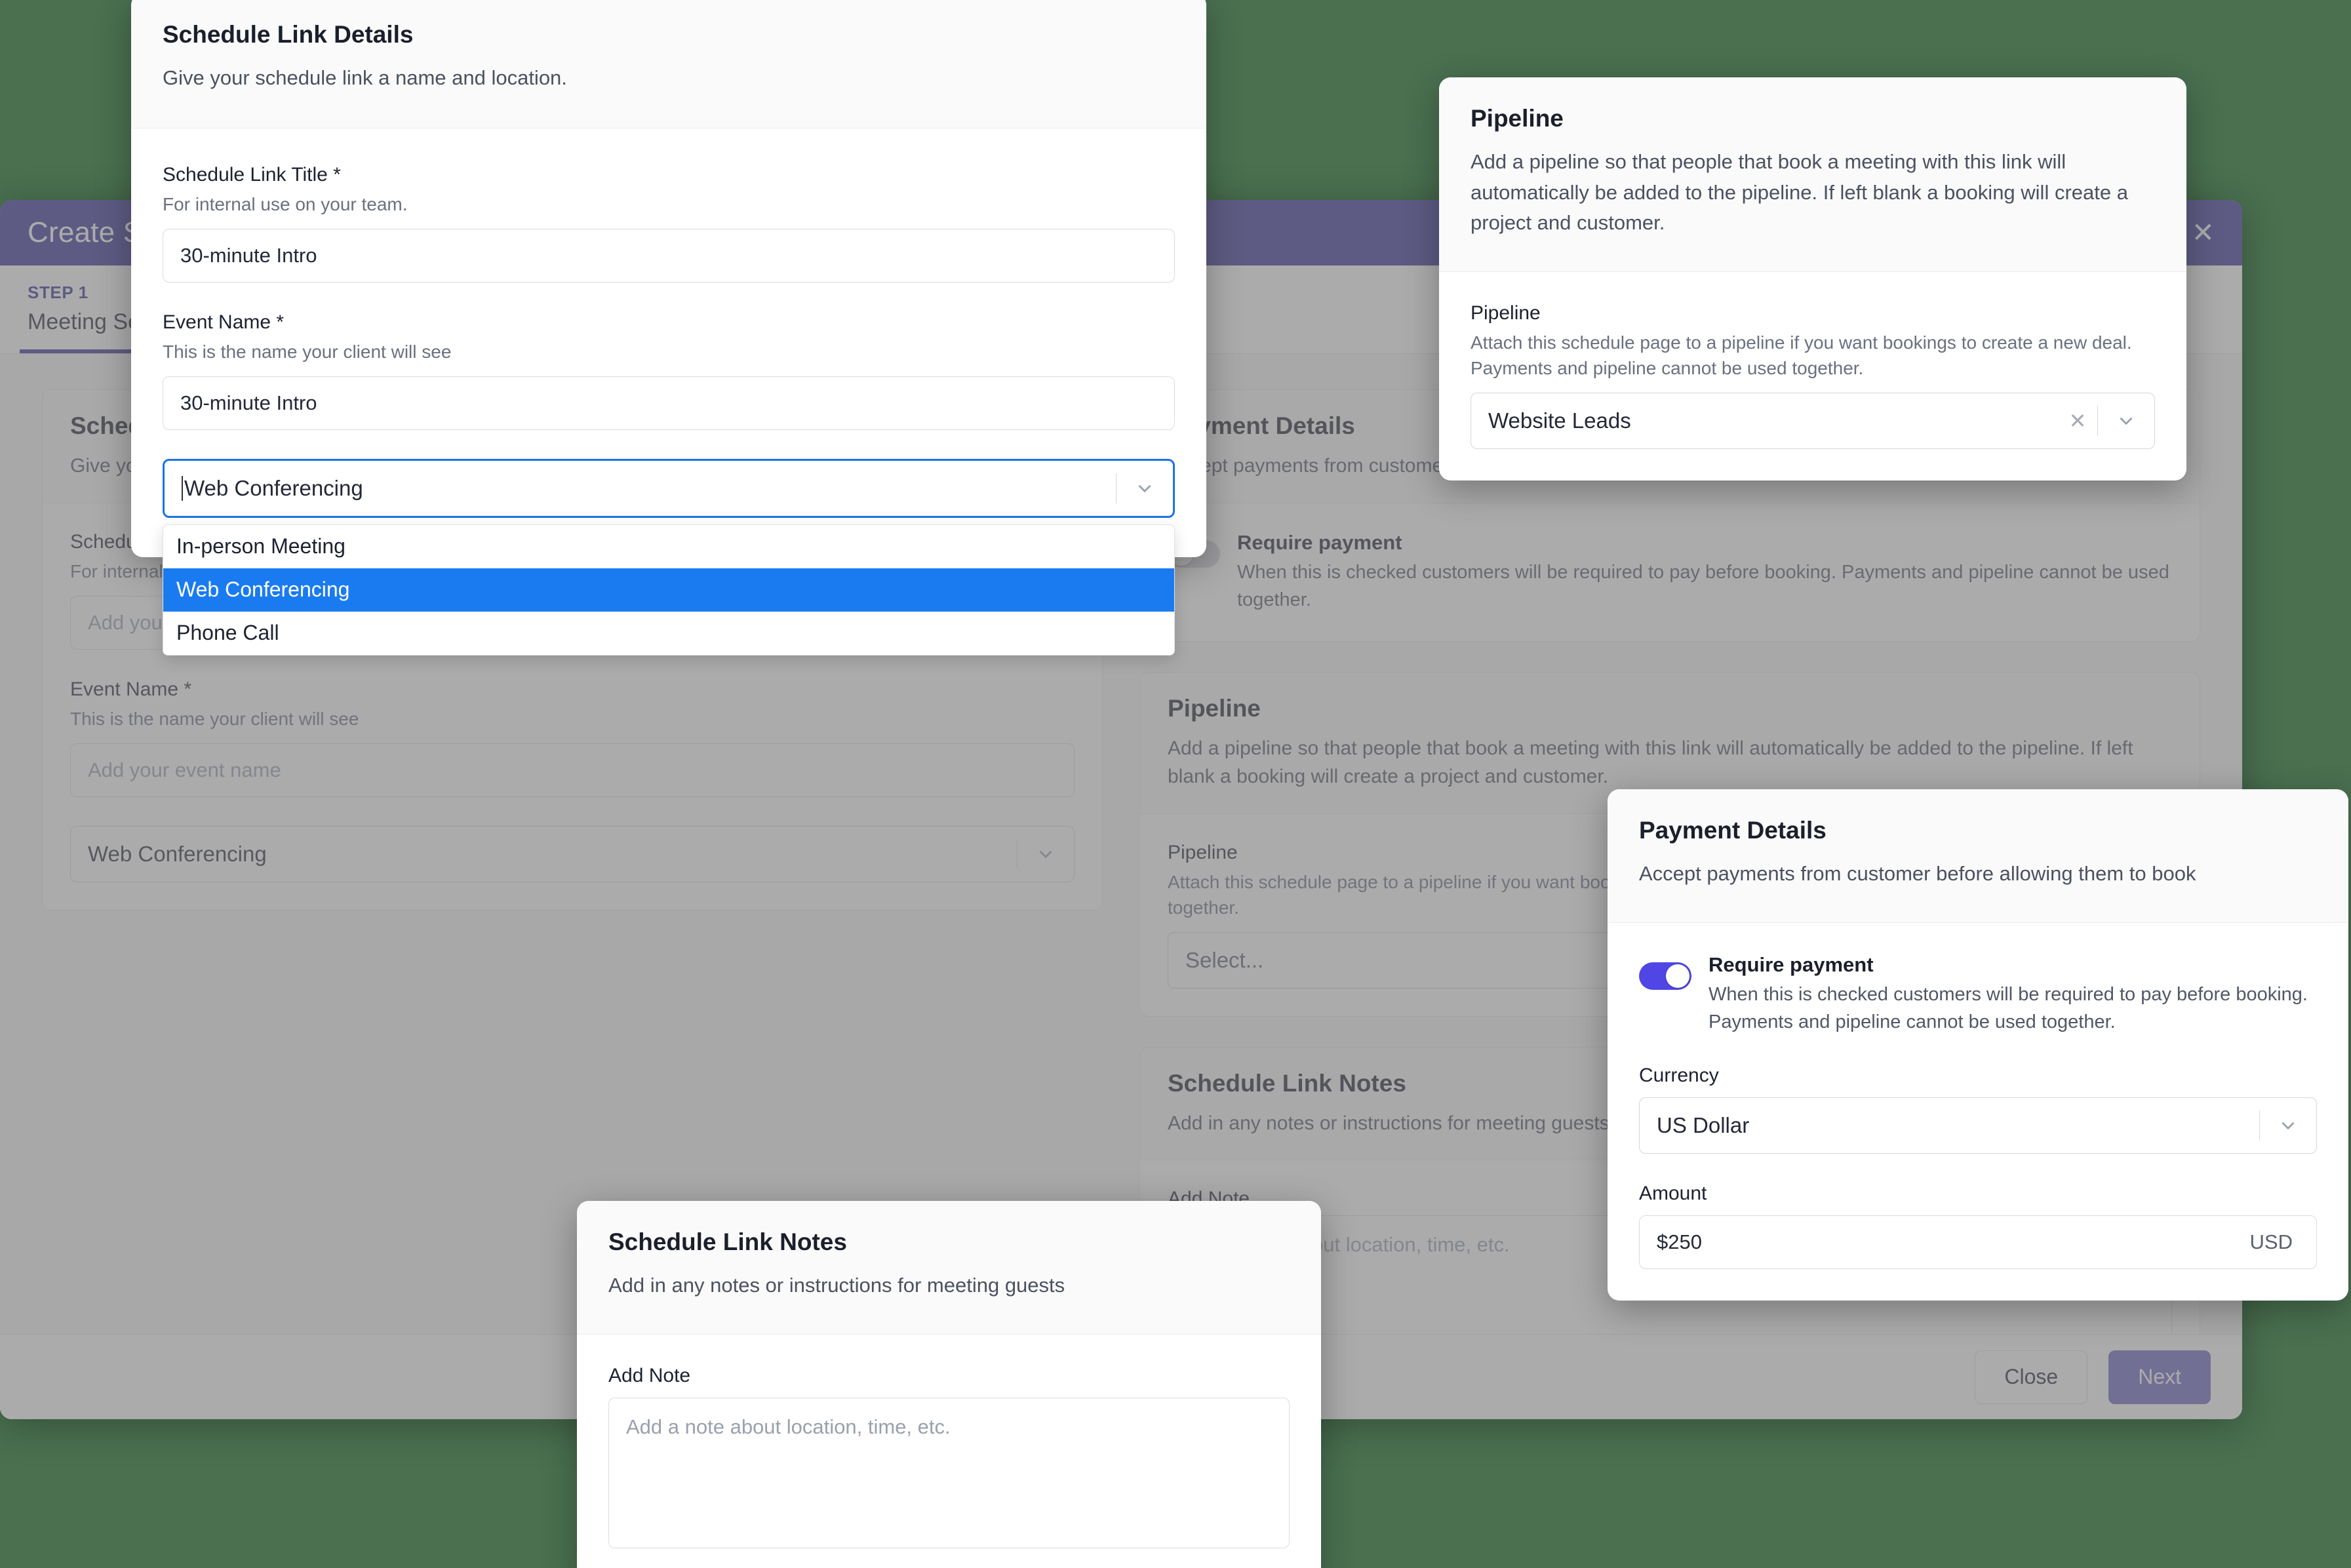 The width and height of the screenshot is (2351, 1568). What do you see at coordinates (1978, 1242) in the screenshot?
I see `amount-input: $250 USD` at bounding box center [1978, 1242].